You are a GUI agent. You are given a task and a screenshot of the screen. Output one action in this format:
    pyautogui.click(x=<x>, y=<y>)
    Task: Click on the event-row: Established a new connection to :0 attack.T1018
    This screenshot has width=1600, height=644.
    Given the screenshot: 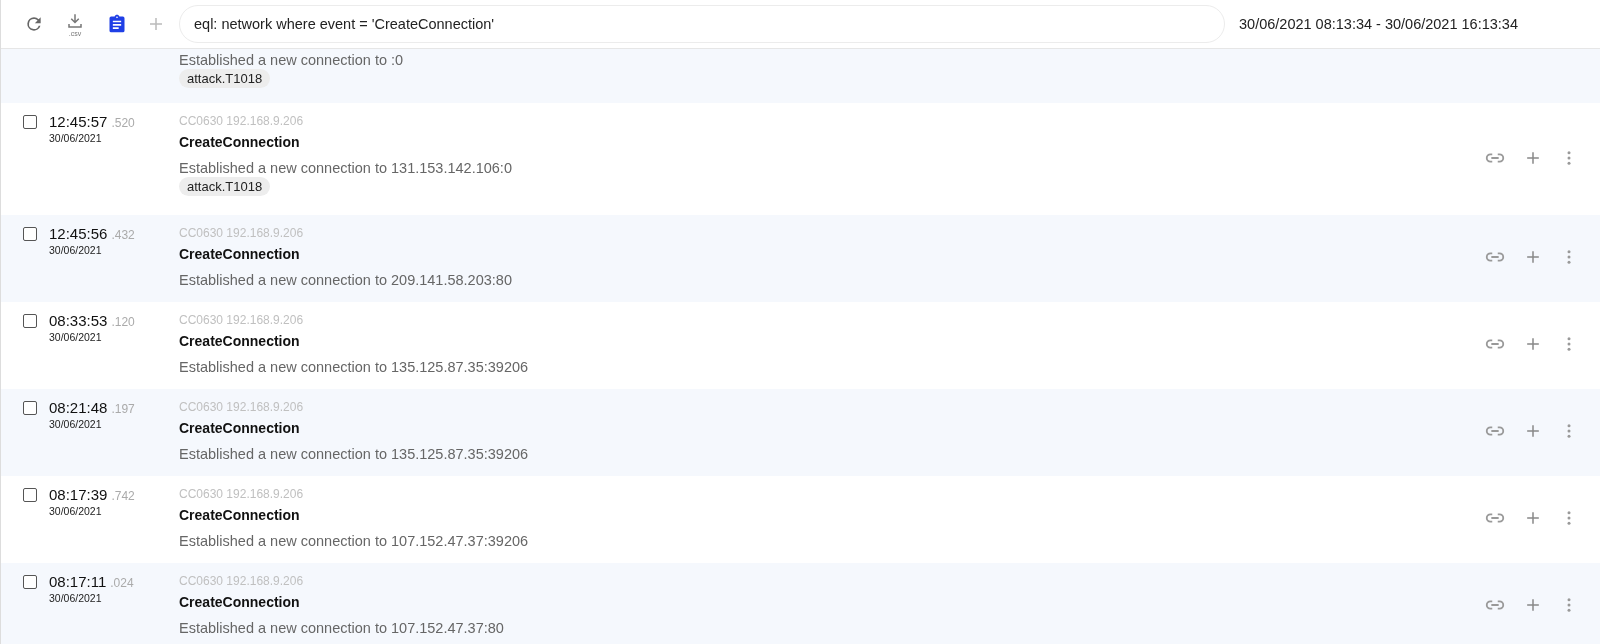 What is the action you would take?
    pyautogui.click(x=800, y=76)
    